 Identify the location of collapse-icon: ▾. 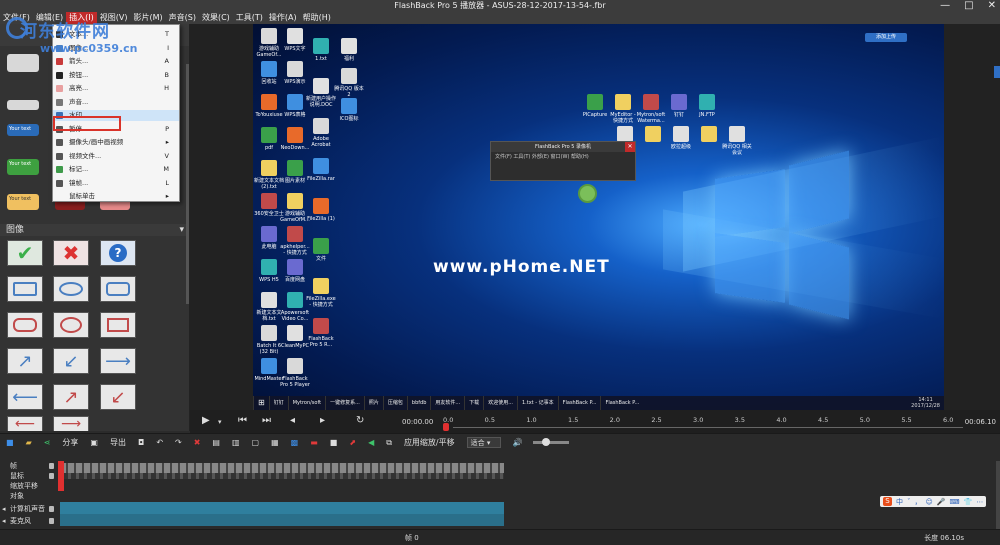
(181, 230).